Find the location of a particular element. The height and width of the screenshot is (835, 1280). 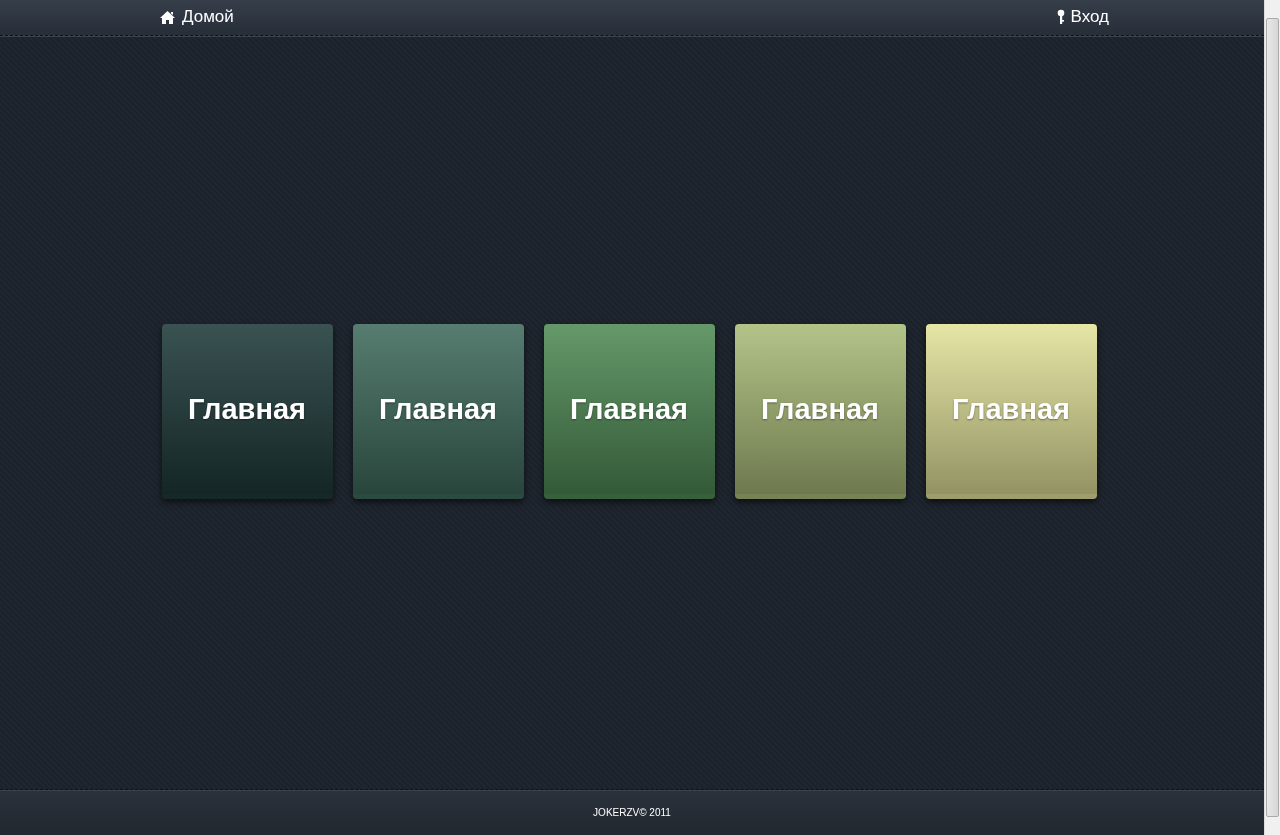

home-link: Домой is located at coordinates (196, 17).